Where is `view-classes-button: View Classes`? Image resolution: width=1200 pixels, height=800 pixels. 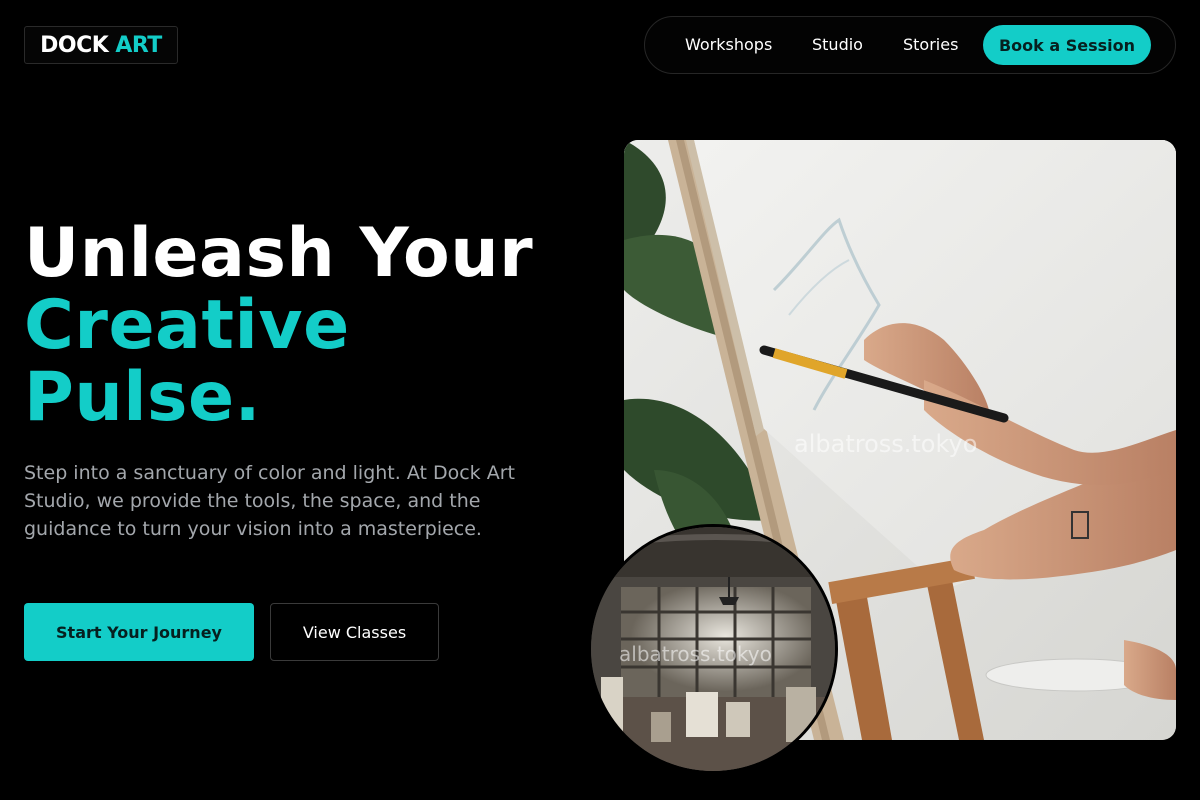 view-classes-button: View Classes is located at coordinates (354, 632).